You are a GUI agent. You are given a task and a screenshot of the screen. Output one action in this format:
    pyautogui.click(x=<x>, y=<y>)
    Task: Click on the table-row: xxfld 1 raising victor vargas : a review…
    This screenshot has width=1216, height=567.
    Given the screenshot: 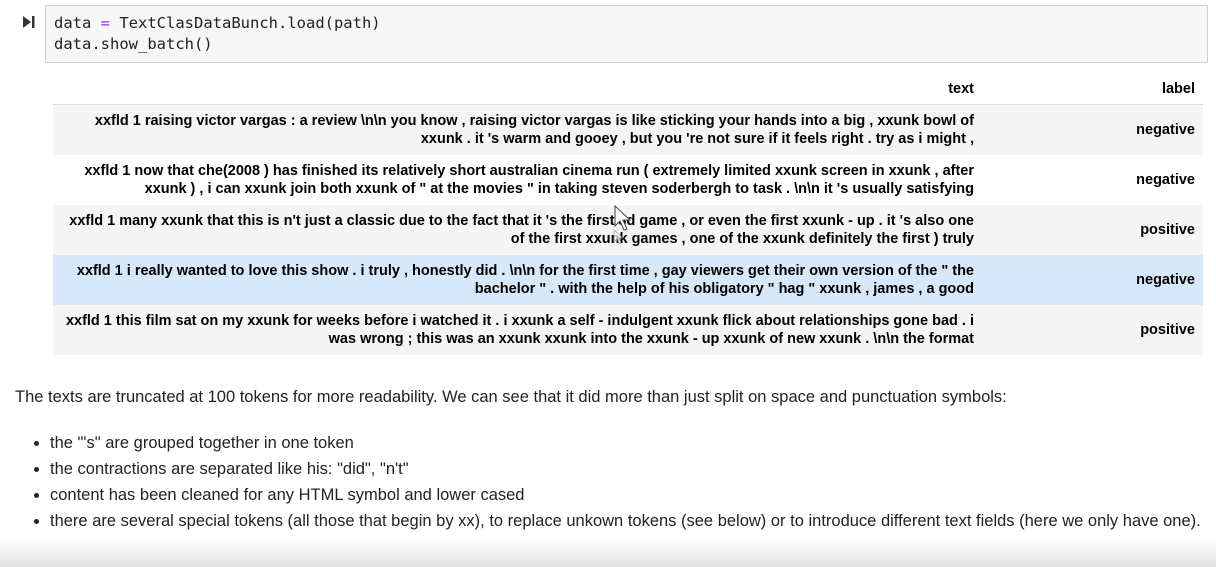 What is the action you would take?
    pyautogui.click(x=628, y=129)
    